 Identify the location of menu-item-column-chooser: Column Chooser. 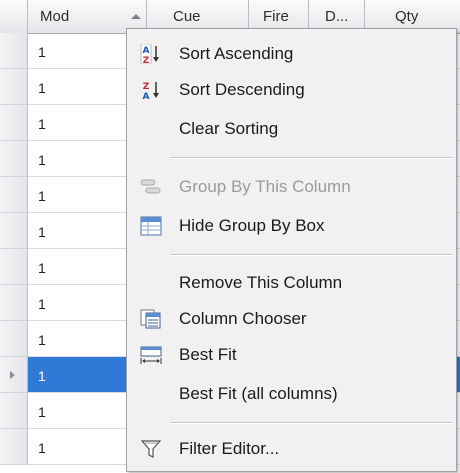
(291, 319).